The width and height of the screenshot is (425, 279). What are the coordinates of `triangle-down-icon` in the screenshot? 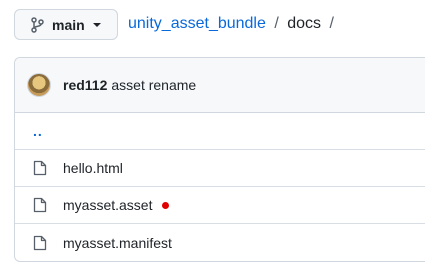 It's located at (96, 25).